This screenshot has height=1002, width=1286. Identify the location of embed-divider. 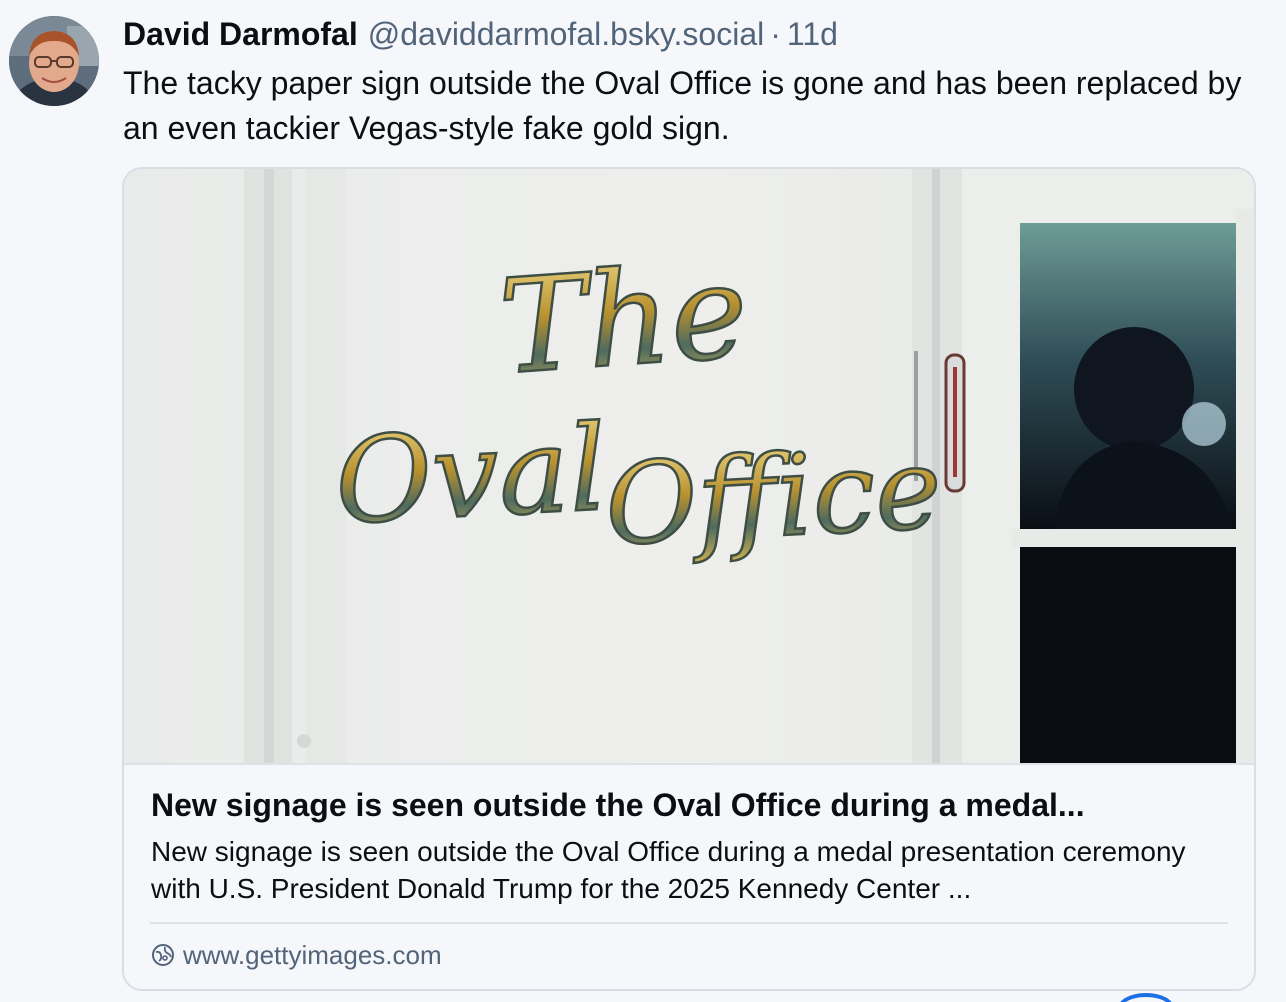
(689, 923).